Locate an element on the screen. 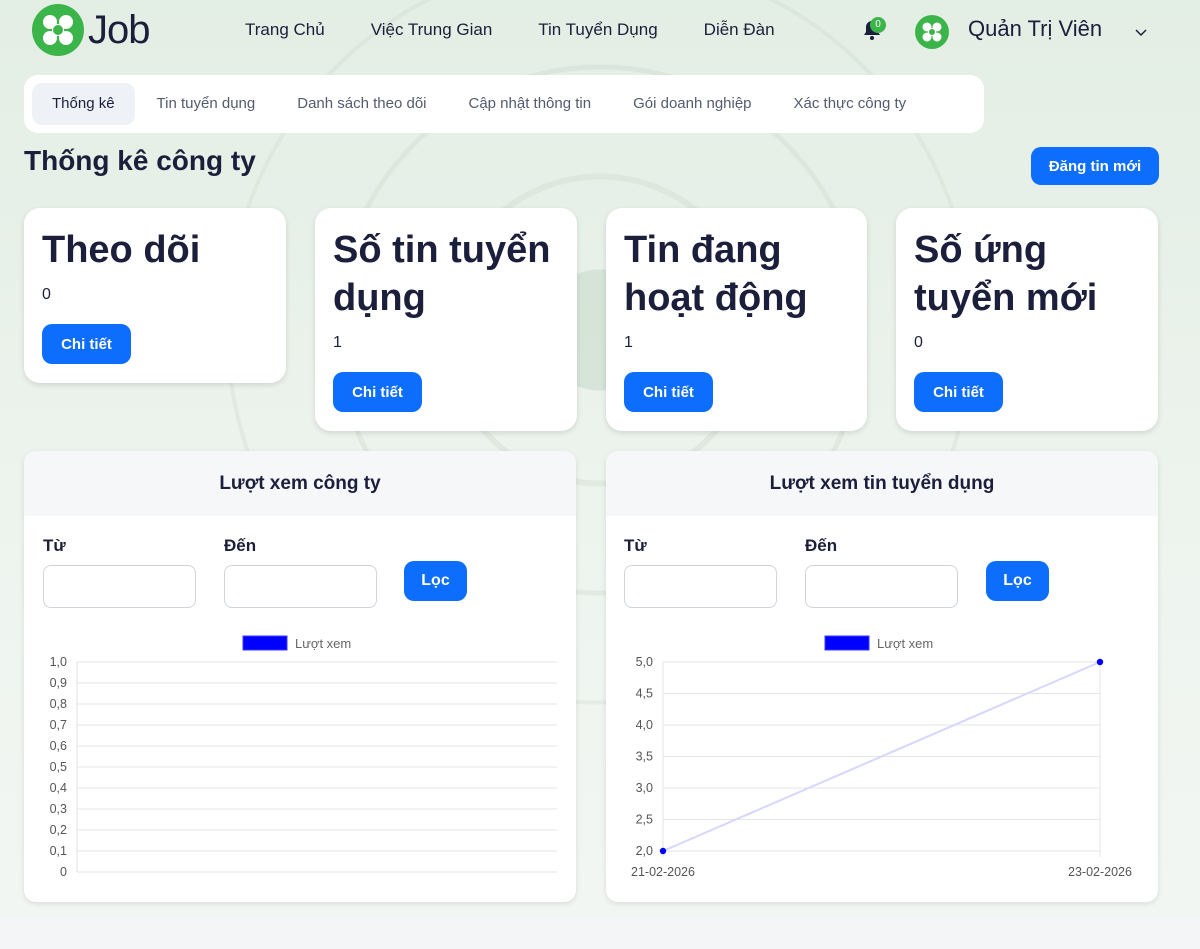  tab-company-verification: Xác thực công ty is located at coordinates (850, 104).